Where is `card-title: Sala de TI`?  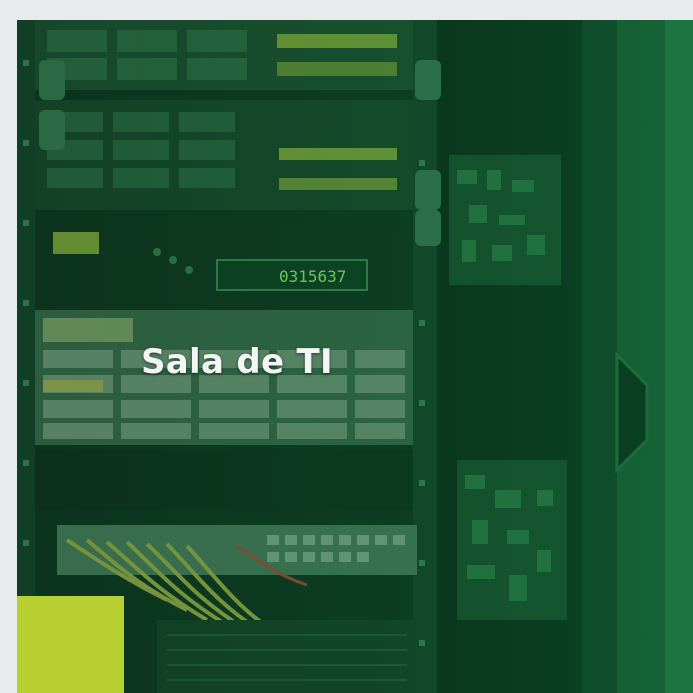
card-title: Sala de TI is located at coordinates (237, 362).